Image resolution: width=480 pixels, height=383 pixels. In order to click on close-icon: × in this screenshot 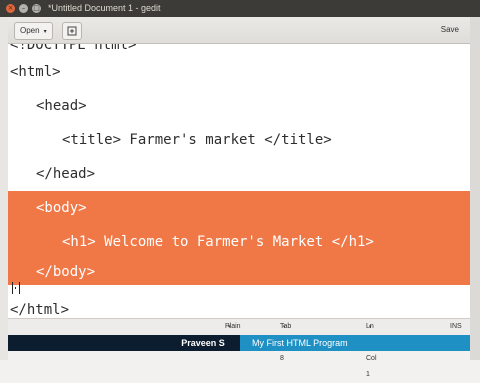, I will do `click(10, 8)`.